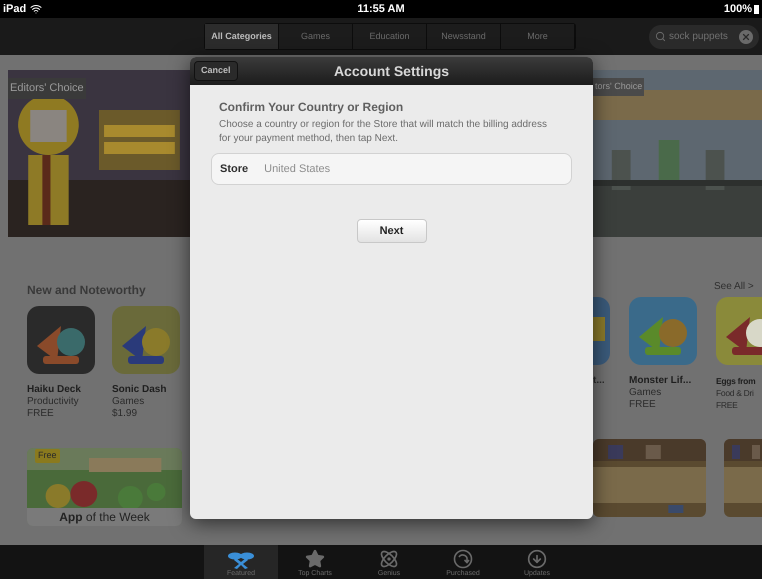  What do you see at coordinates (746, 37) in the screenshot?
I see `clear-icon` at bounding box center [746, 37].